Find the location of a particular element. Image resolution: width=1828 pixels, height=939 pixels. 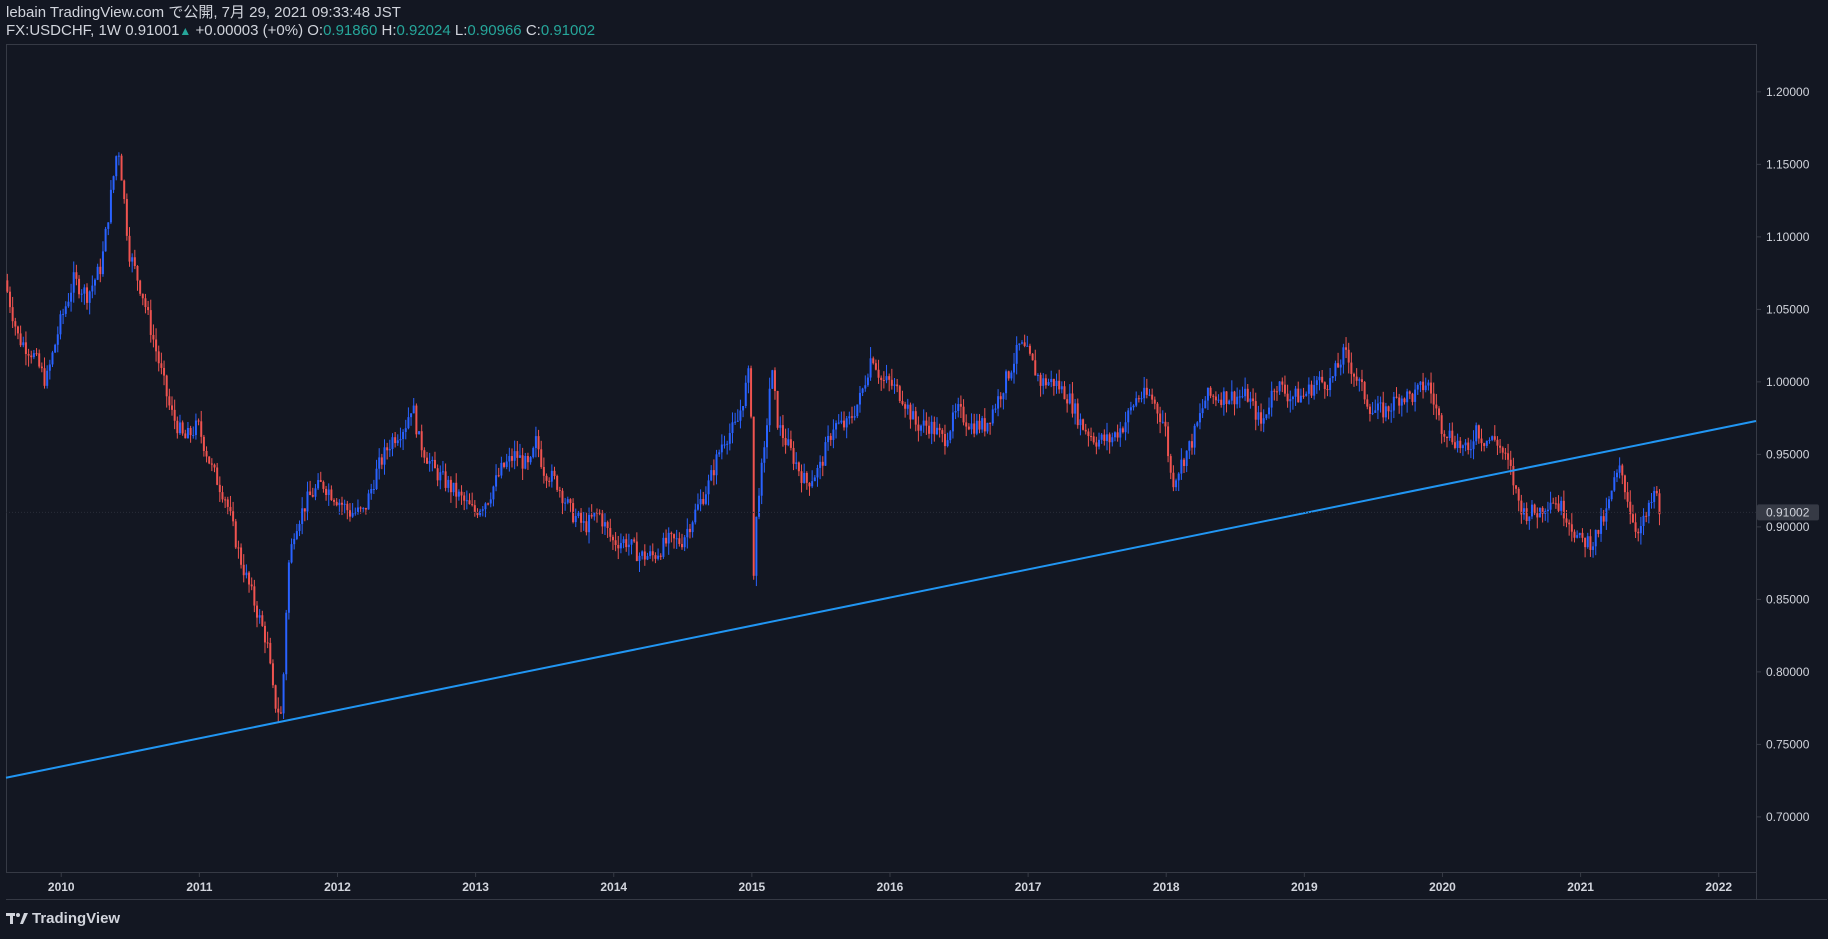

y-tick-label: 0.95000 is located at coordinates (1788, 454).